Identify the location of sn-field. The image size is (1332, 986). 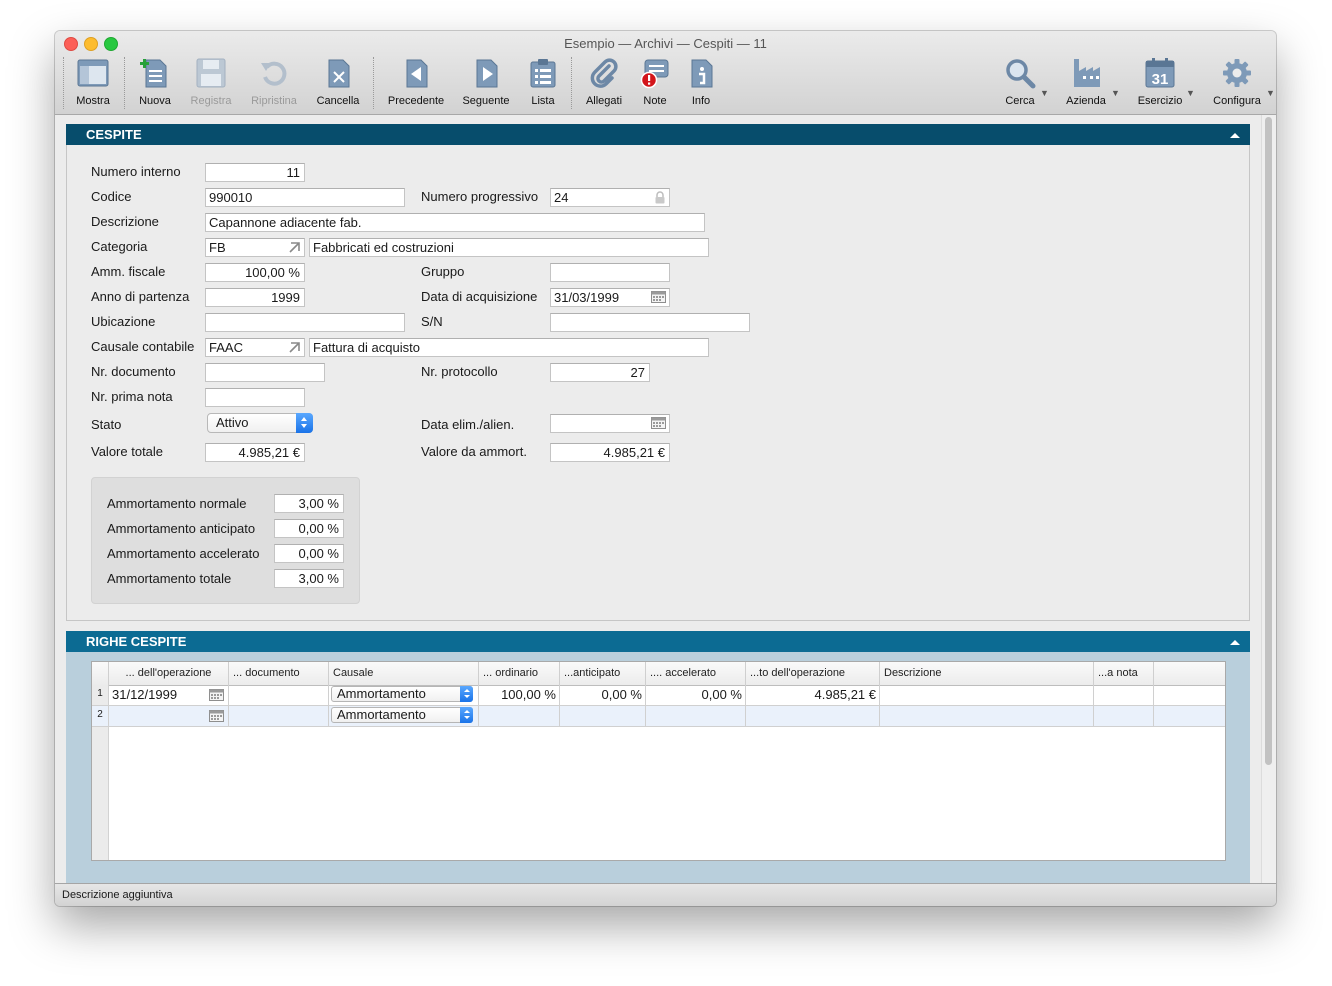
(650, 322).